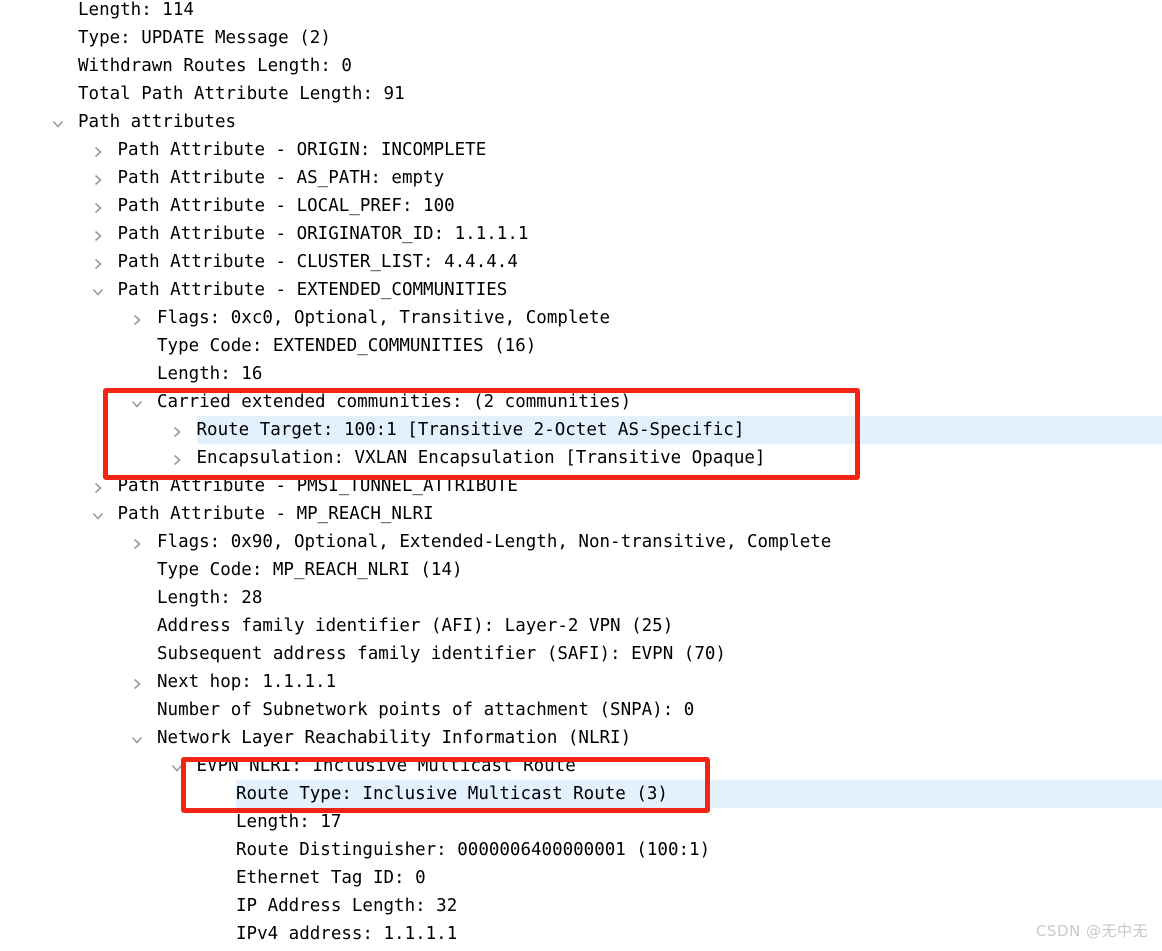 The image size is (1162, 951). What do you see at coordinates (241, 94) in the screenshot?
I see `tree-row-label: Total Path Attribute Length: 91` at bounding box center [241, 94].